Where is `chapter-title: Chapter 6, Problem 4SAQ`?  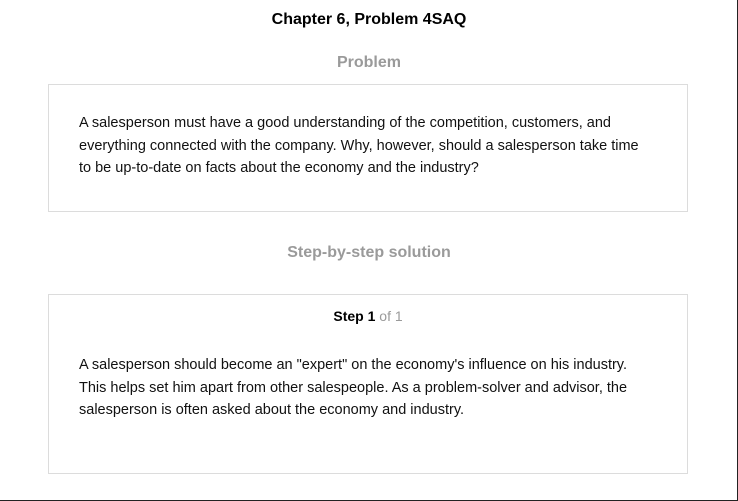
chapter-title: Chapter 6, Problem 4SAQ is located at coordinates (369, 19).